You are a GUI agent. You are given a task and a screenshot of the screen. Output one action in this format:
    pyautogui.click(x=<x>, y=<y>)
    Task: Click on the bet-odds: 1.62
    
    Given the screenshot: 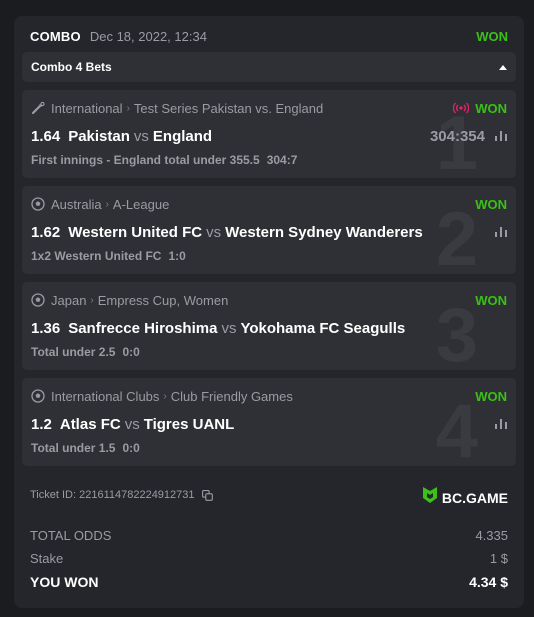 What is the action you would take?
    pyautogui.click(x=46, y=232)
    